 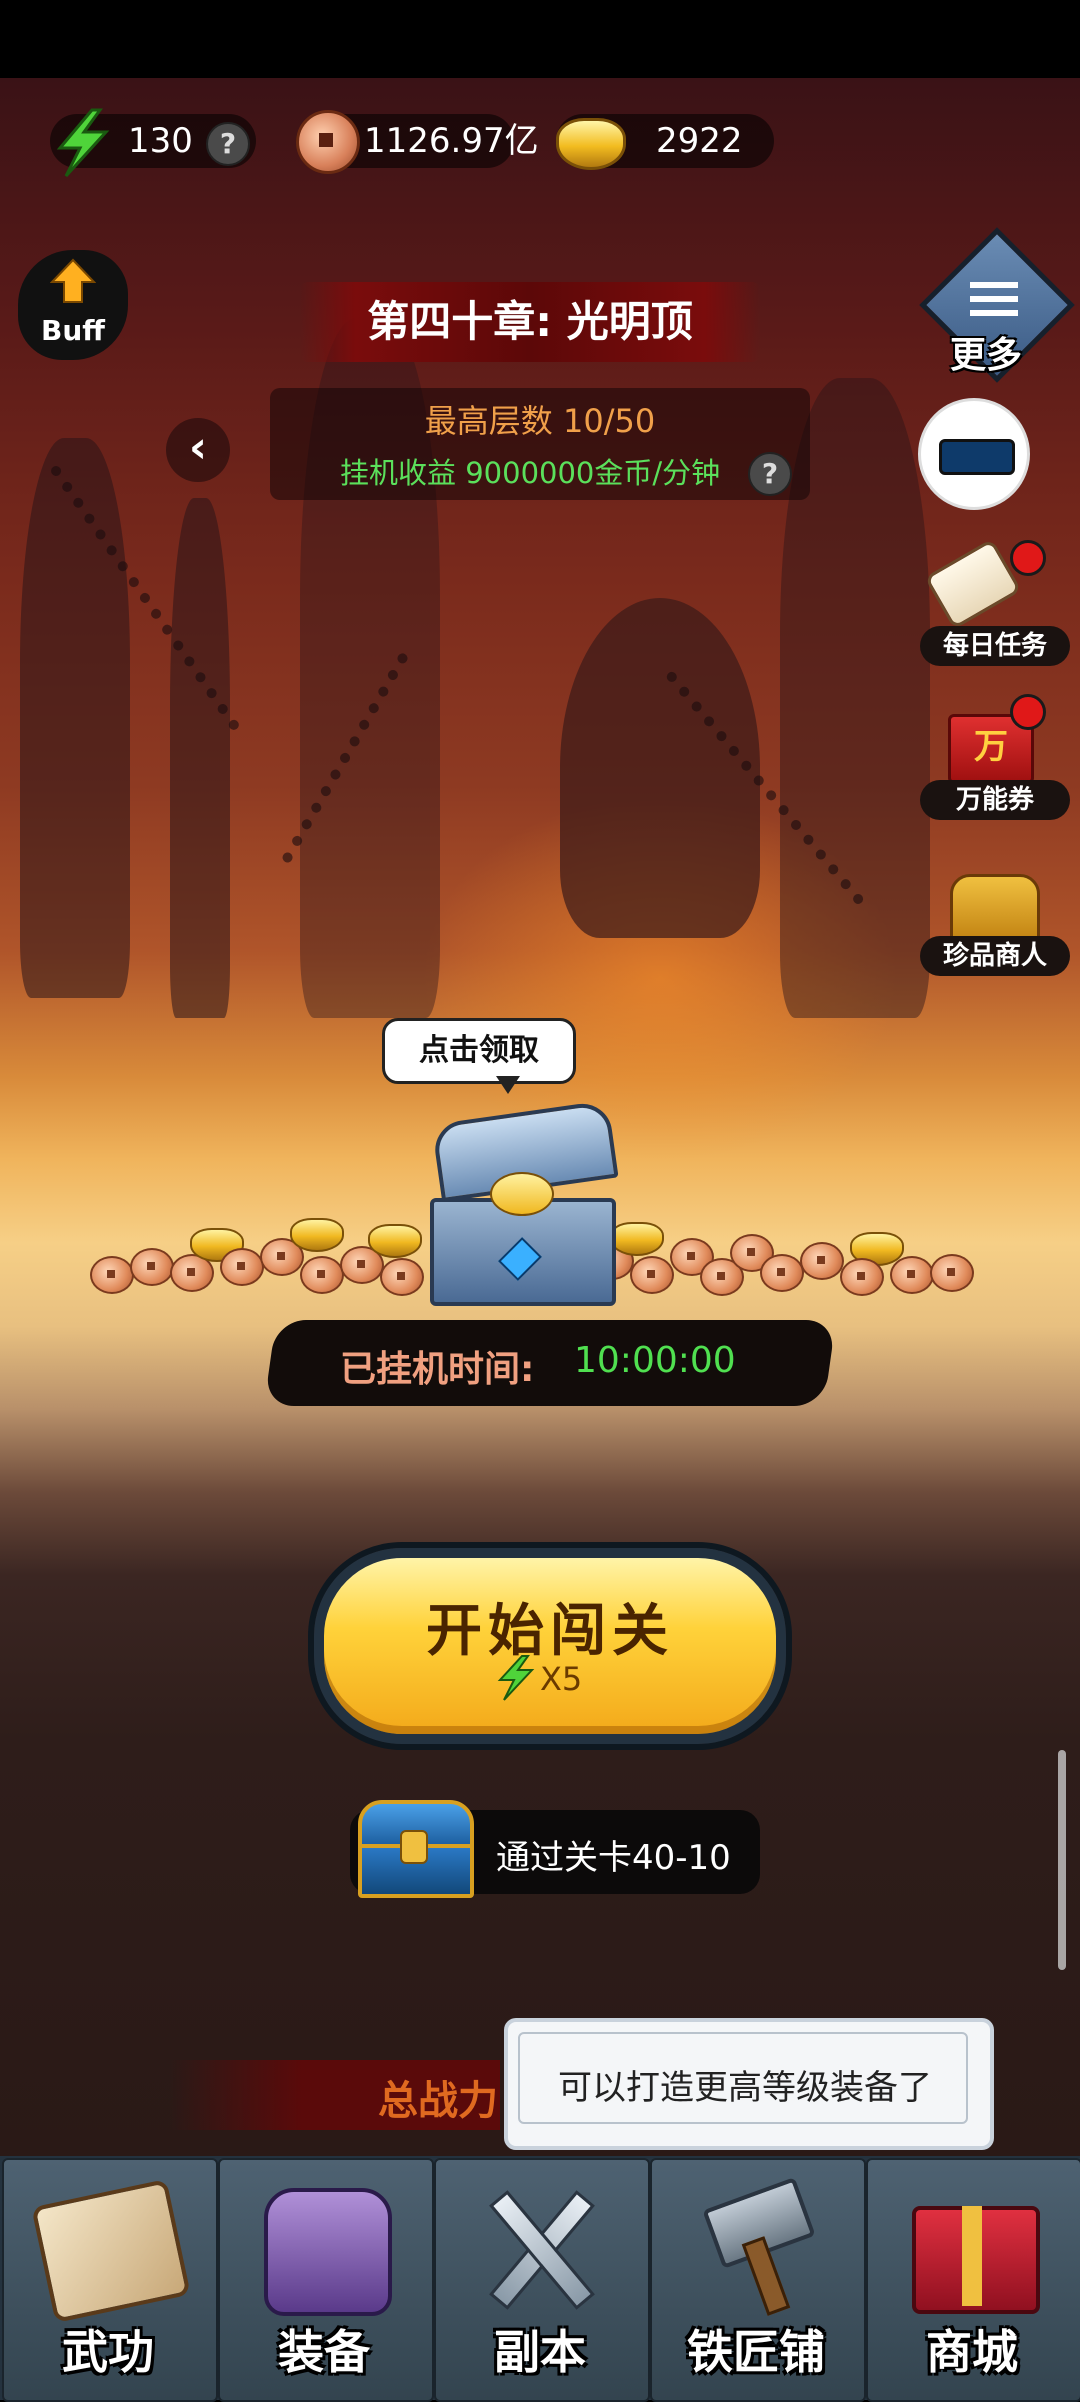 What do you see at coordinates (416, 1849) in the screenshot?
I see `reward-chest-icon` at bounding box center [416, 1849].